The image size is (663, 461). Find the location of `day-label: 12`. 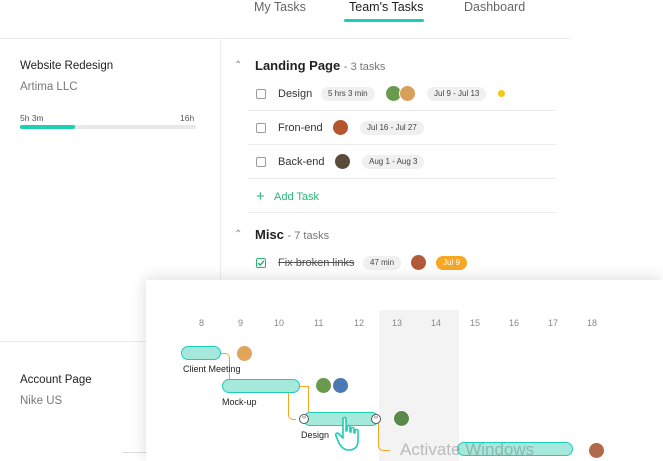

day-label: 12 is located at coordinates (359, 323).